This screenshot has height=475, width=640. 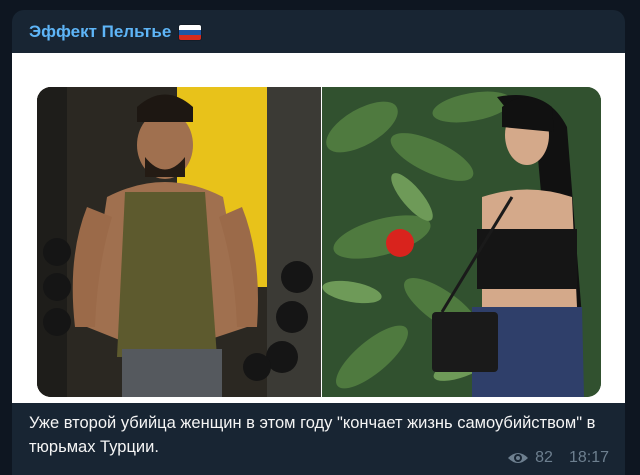 I want to click on post-meta: 82 18:17, so click(x=558, y=458).